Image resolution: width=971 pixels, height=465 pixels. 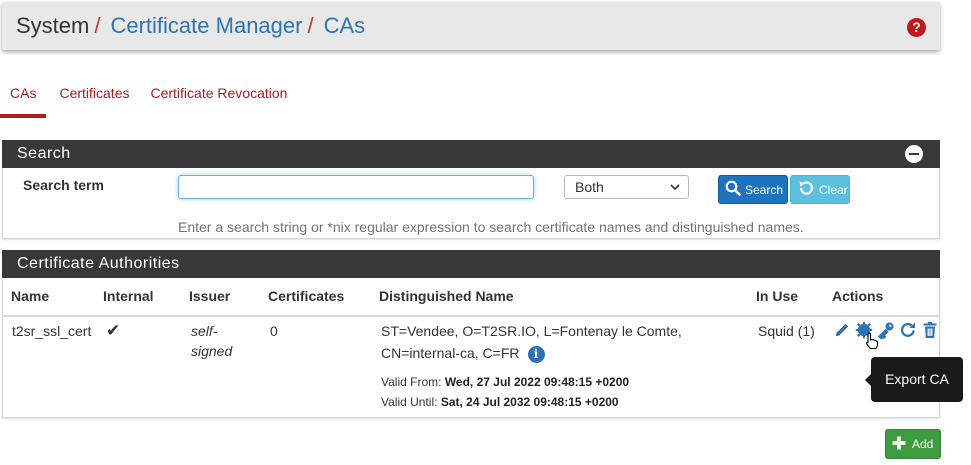 What do you see at coordinates (733, 189) in the screenshot?
I see `search-icon` at bounding box center [733, 189].